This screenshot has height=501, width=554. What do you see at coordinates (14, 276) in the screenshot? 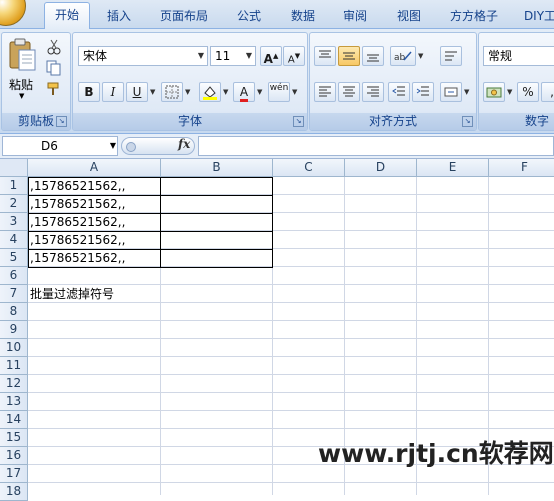
I see `row-header: 6` at bounding box center [14, 276].